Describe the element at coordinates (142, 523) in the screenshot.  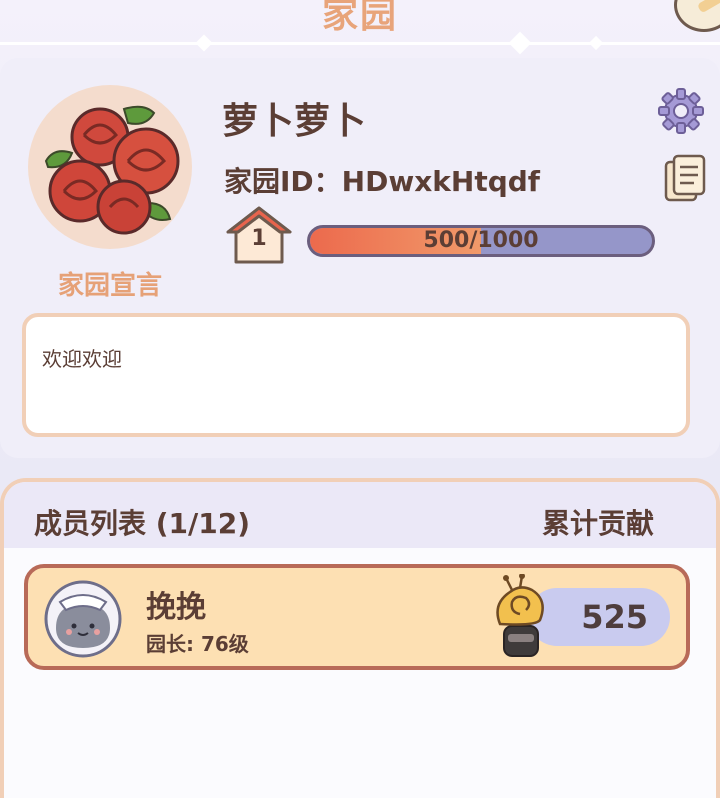
I see `member-list-title: 成员列表 (1/12)` at that location.